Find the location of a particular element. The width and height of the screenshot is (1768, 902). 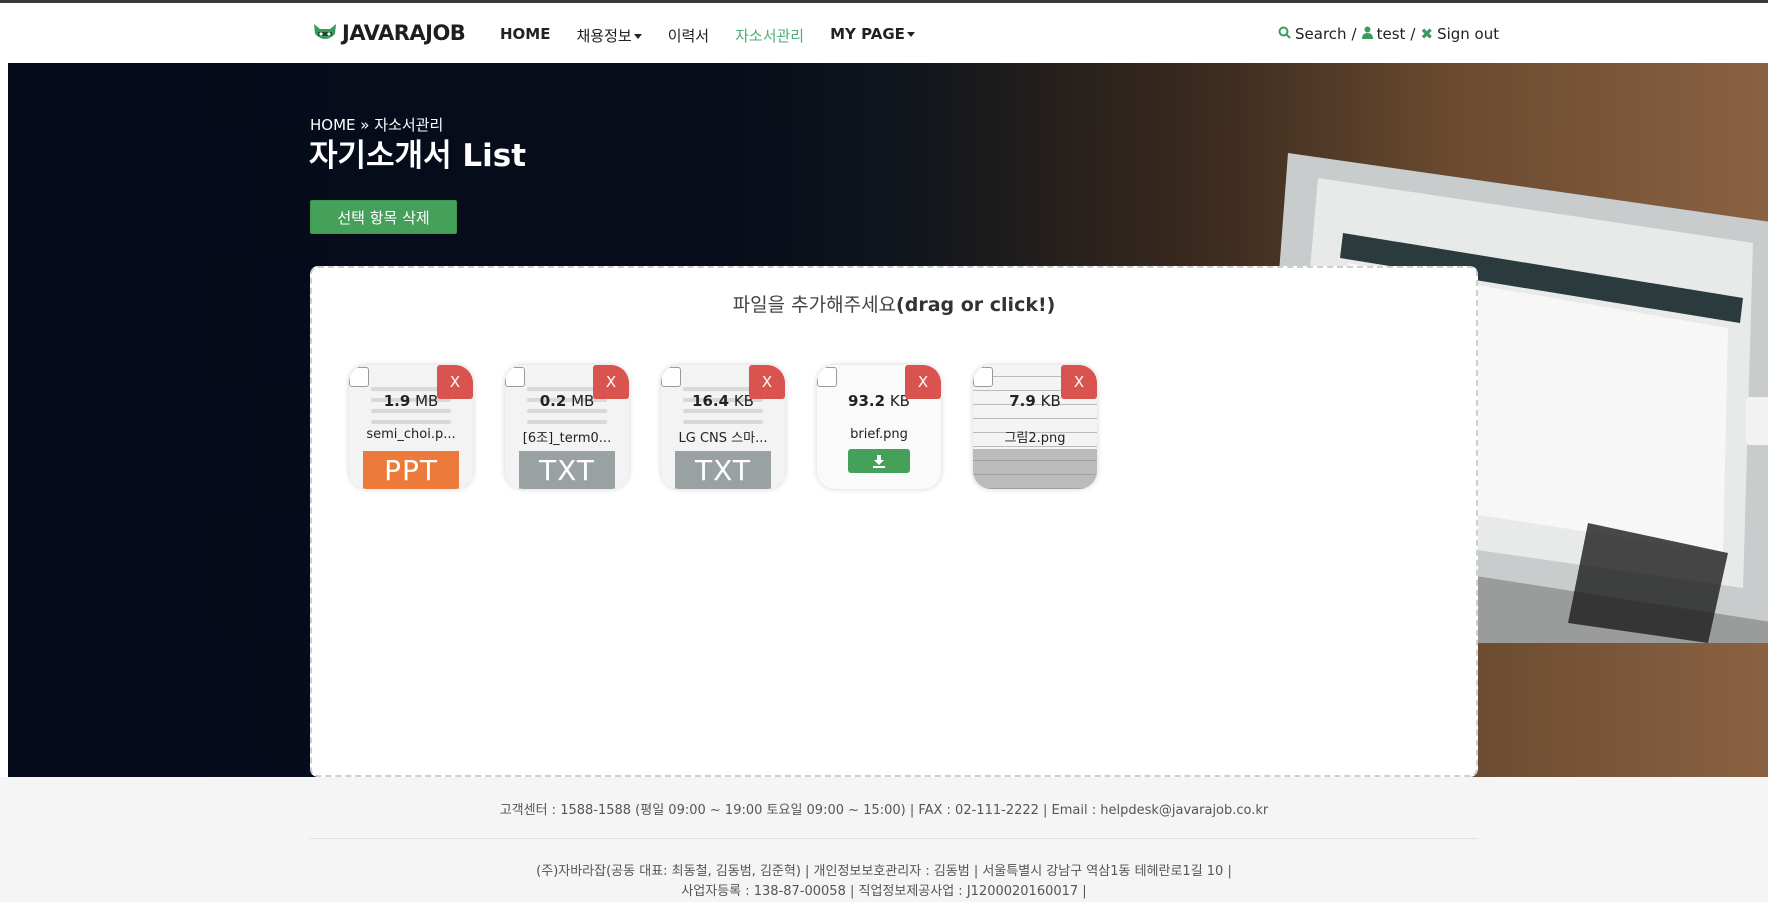

file-preview: 93.2 KB brief.png X is located at coordinates (879, 427).